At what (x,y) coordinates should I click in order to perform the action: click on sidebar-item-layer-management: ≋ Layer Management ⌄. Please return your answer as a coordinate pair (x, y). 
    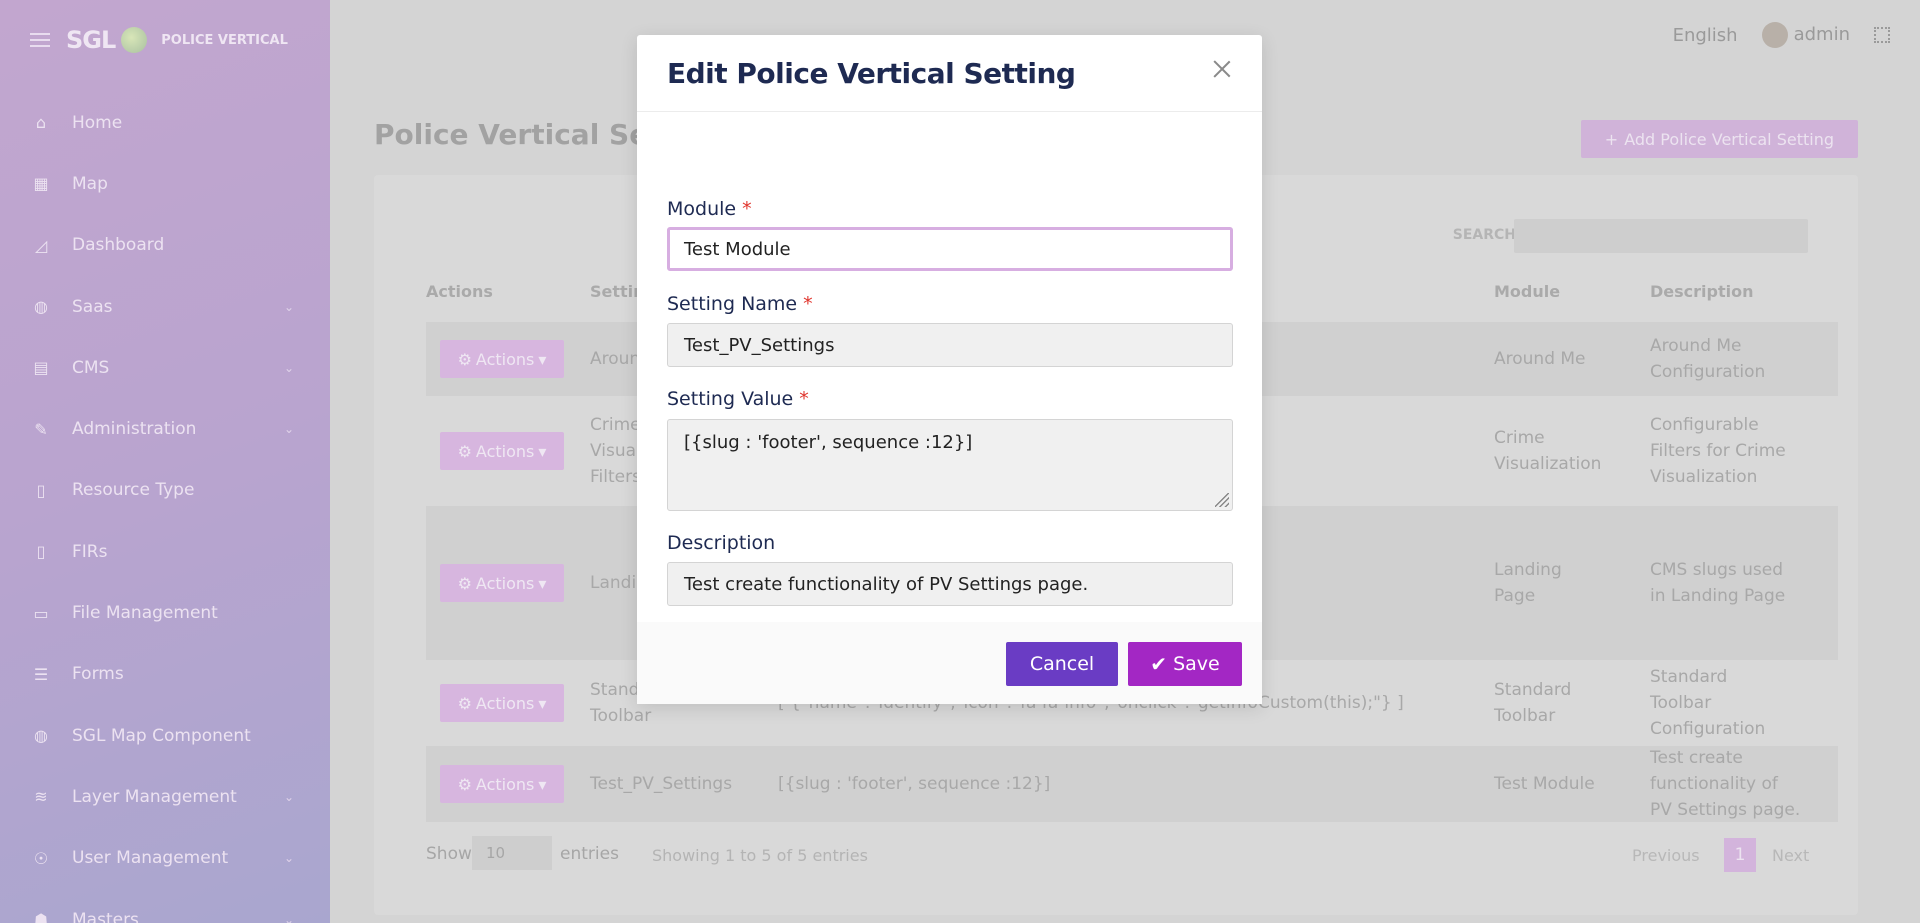
    Looking at the image, I should click on (165, 796).